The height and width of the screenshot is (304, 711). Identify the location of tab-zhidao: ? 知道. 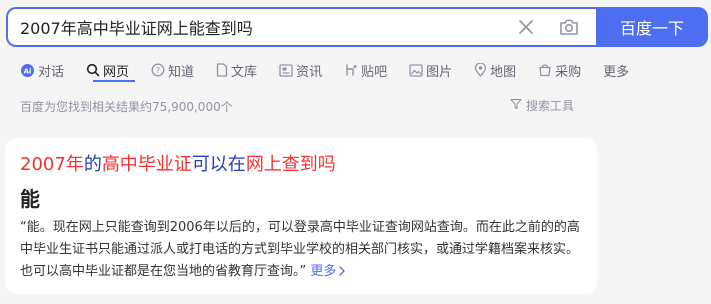
(172, 70).